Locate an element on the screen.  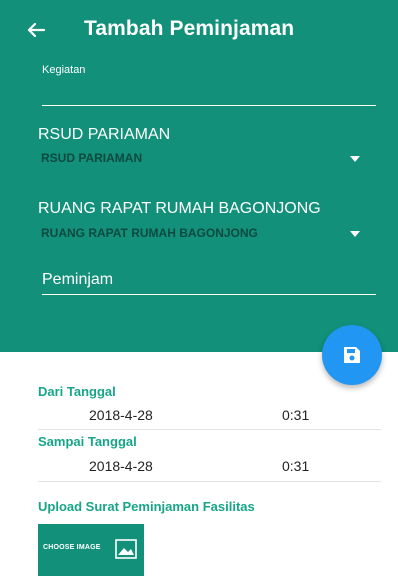
hospital-selected-value: RSUD PARIAMAN is located at coordinates (92, 158).